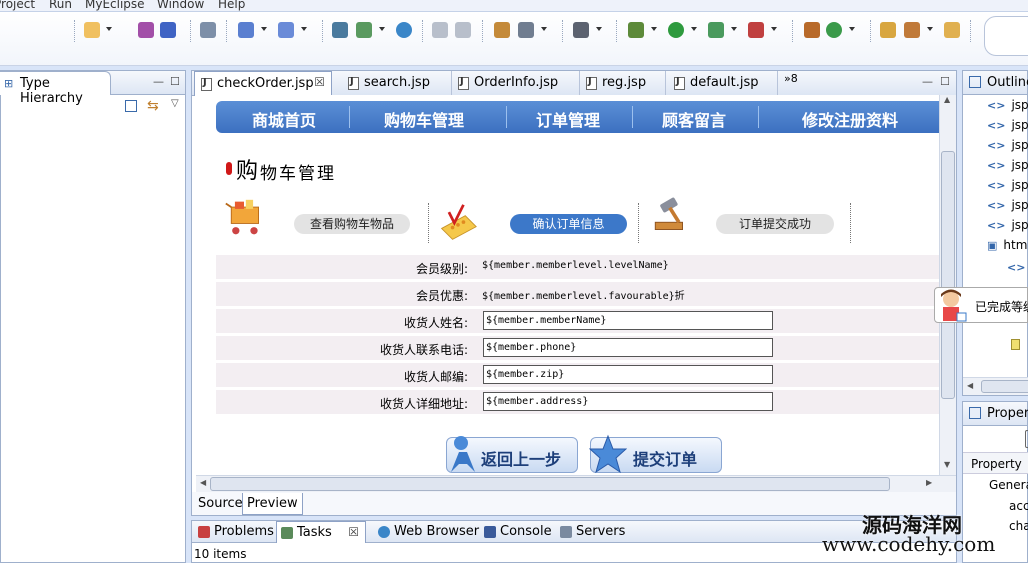 Image resolution: width=1028 pixels, height=563 pixels. What do you see at coordinates (1015, 344) in the screenshot?
I see `file-icon` at bounding box center [1015, 344].